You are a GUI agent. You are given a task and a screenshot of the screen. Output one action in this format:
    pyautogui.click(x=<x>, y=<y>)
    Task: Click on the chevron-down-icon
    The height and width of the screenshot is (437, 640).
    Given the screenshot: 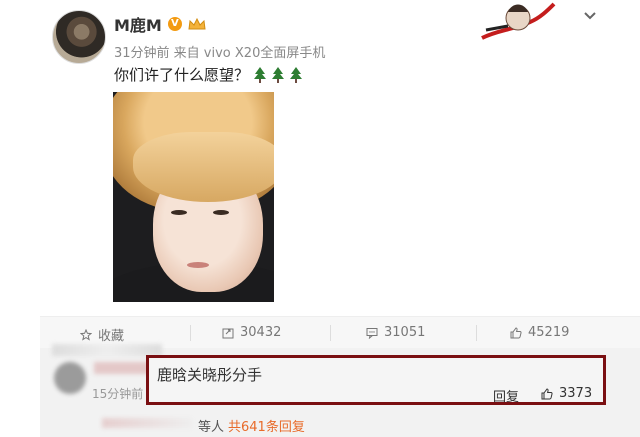 What is the action you would take?
    pyautogui.click(x=590, y=16)
    